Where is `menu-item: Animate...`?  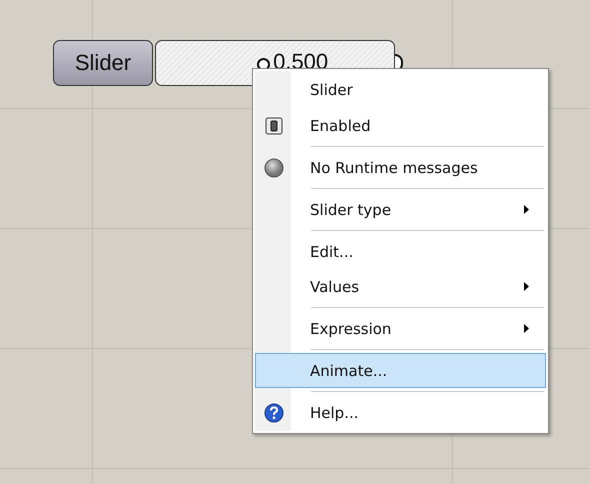 menu-item: Animate... is located at coordinates (400, 370).